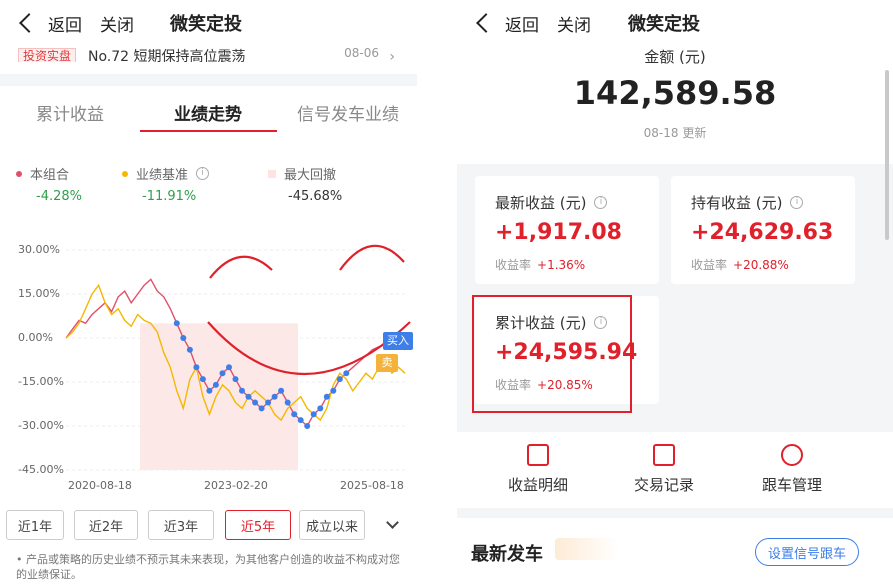 This screenshot has height=587, width=893. Describe the element at coordinates (675, 93) in the screenshot. I see `amount-value: 142,589.58` at that location.